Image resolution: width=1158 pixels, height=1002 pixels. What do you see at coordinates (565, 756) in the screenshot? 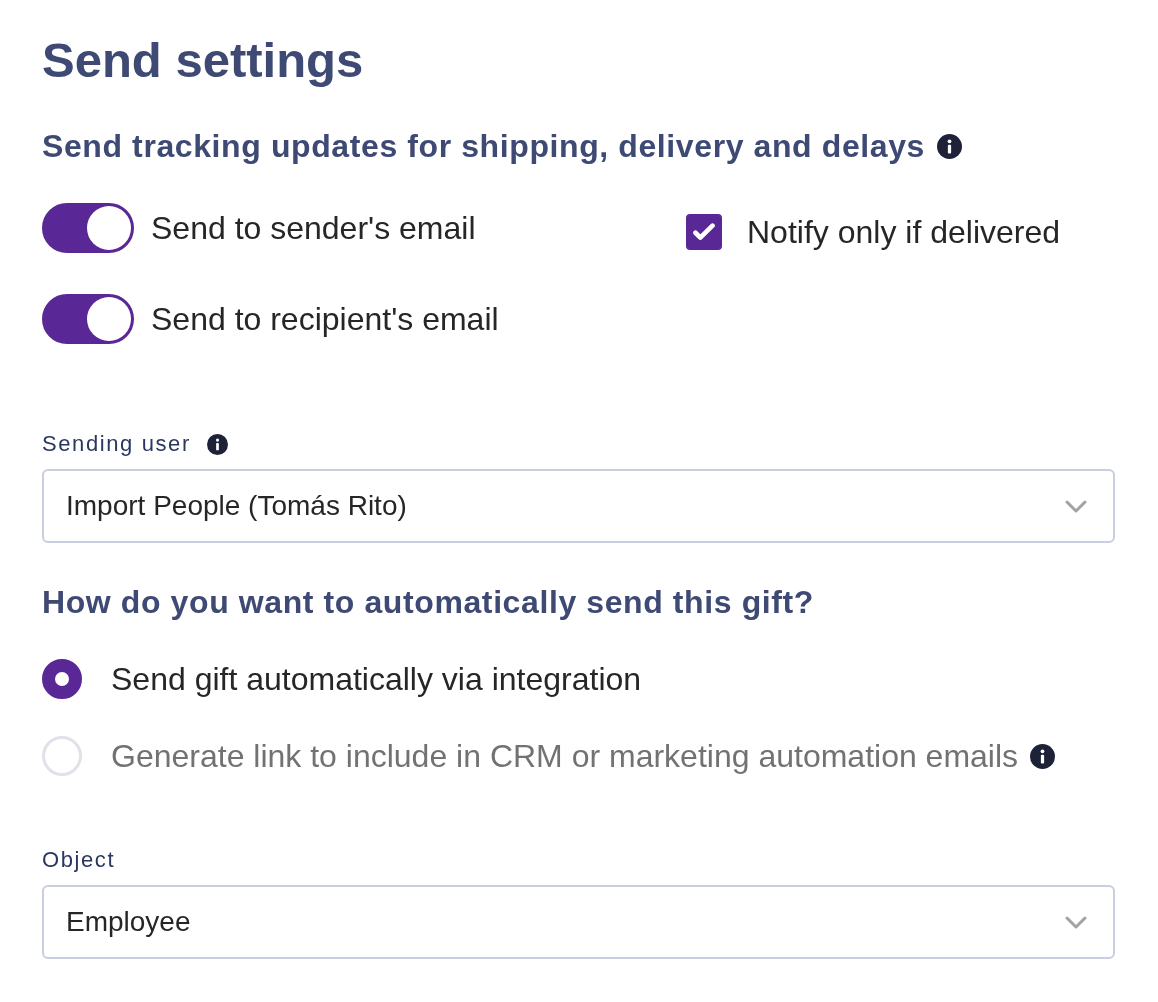
I see `radio-label: Generate link to include in CRM or marketing automation emails` at bounding box center [565, 756].